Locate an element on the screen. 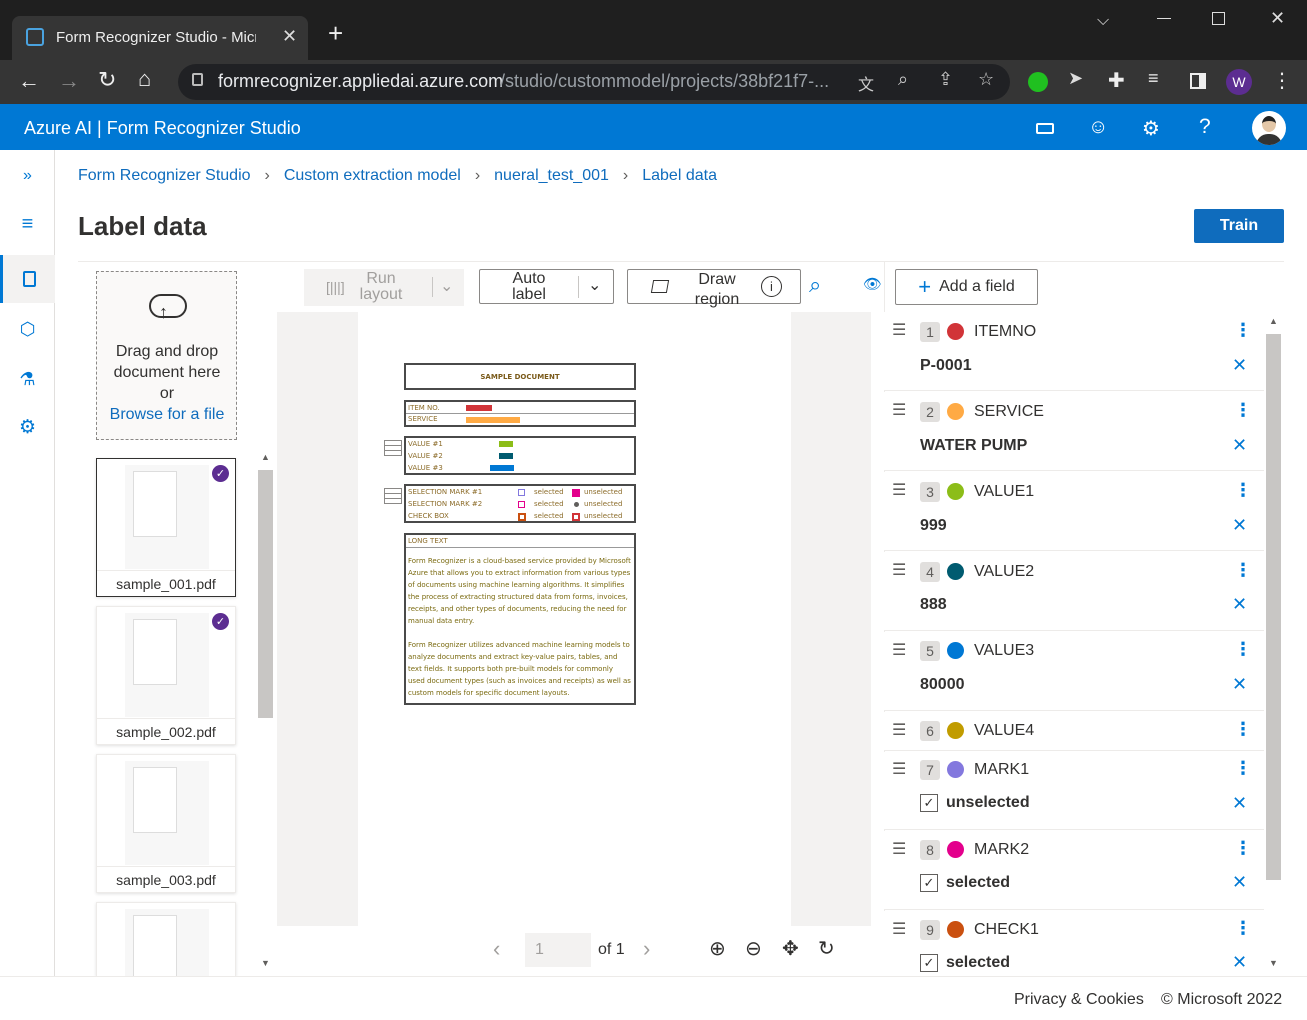 This screenshot has height=1020, width=1307. breadcrumb-custom-model: Custom extraction model is located at coordinates (372, 176).